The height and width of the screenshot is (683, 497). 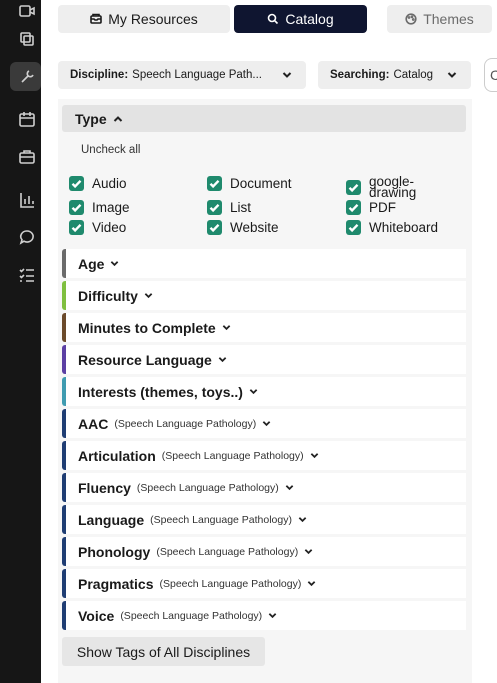 What do you see at coordinates (96, 615) in the screenshot?
I see `filter-section-title: Voice` at bounding box center [96, 615].